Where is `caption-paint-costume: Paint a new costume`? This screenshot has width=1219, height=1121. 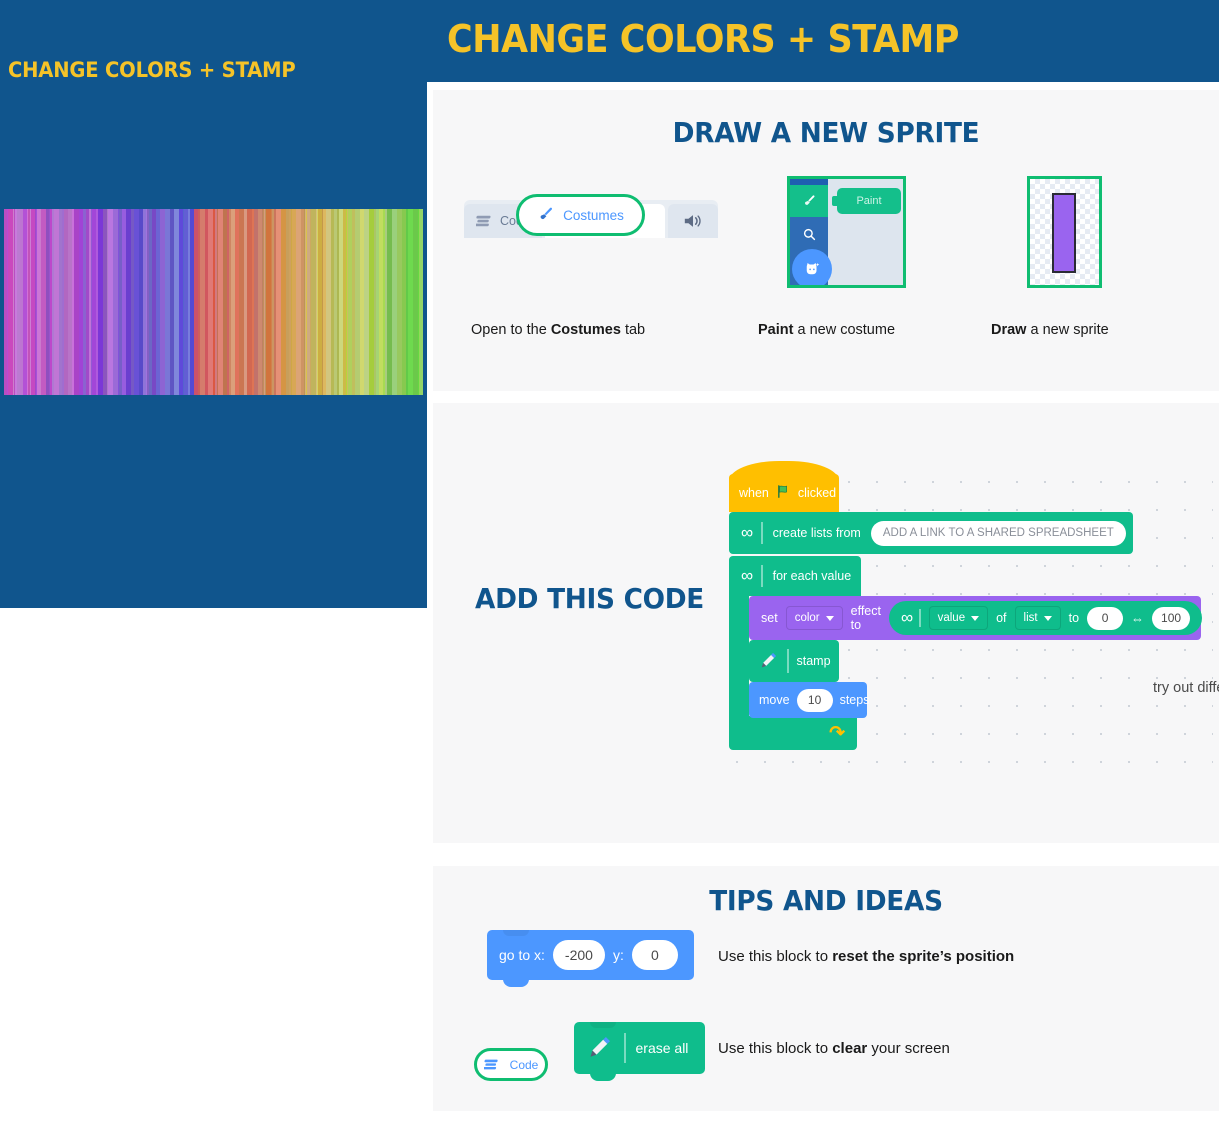
caption-paint-costume: Paint a new costume is located at coordinates (826, 330).